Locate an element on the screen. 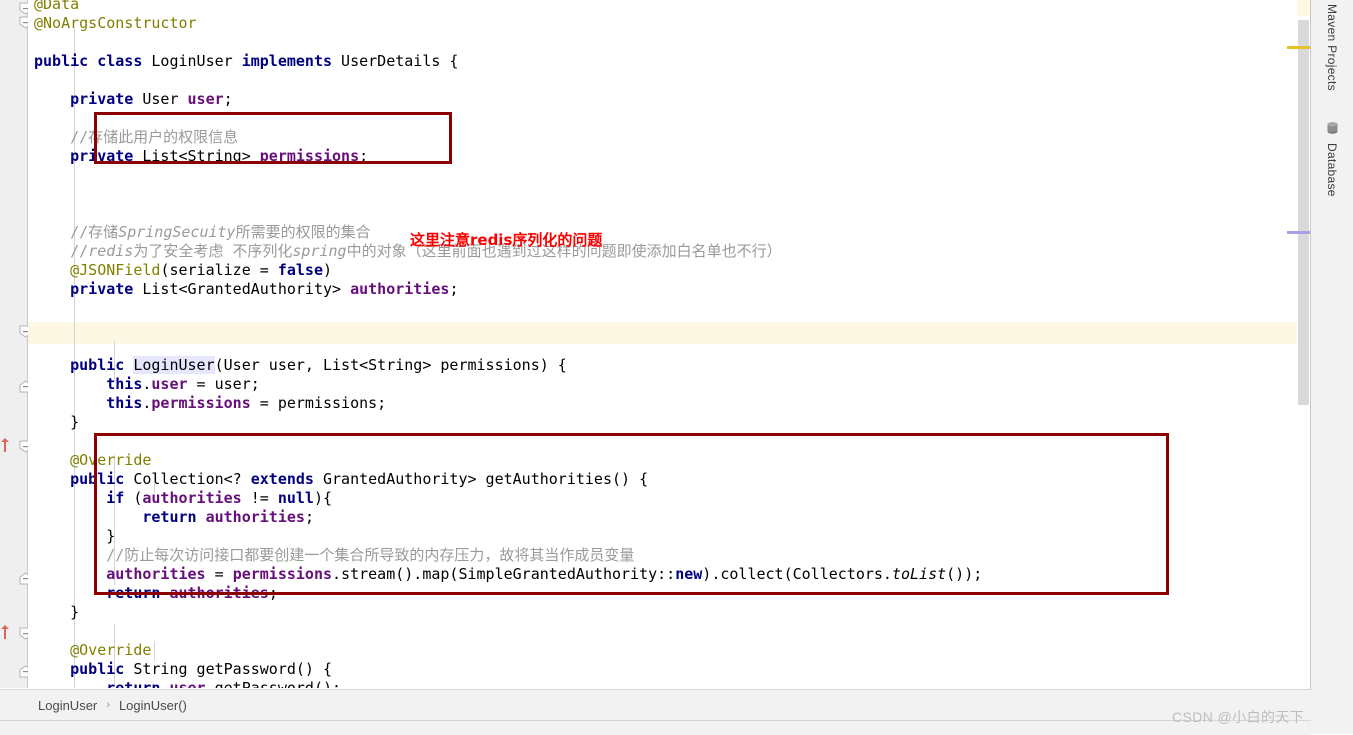 Image resolution: width=1353 pixels, height=735 pixels. code-token: redis is located at coordinates (111, 251).